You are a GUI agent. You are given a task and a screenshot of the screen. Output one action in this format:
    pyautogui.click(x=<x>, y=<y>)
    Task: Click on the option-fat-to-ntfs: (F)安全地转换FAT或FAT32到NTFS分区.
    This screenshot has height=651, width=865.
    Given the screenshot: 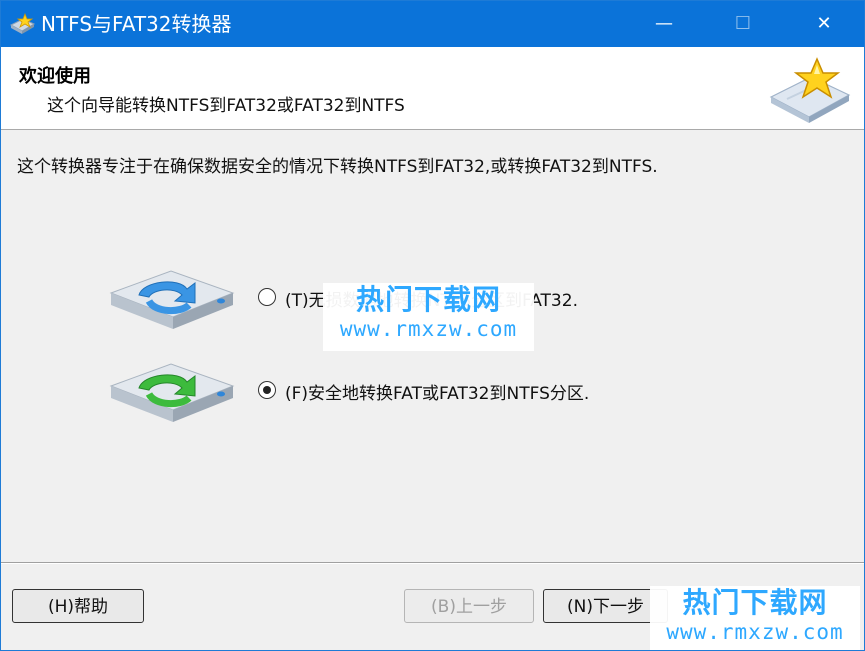 What is the action you would take?
    pyautogui.click(x=432, y=391)
    